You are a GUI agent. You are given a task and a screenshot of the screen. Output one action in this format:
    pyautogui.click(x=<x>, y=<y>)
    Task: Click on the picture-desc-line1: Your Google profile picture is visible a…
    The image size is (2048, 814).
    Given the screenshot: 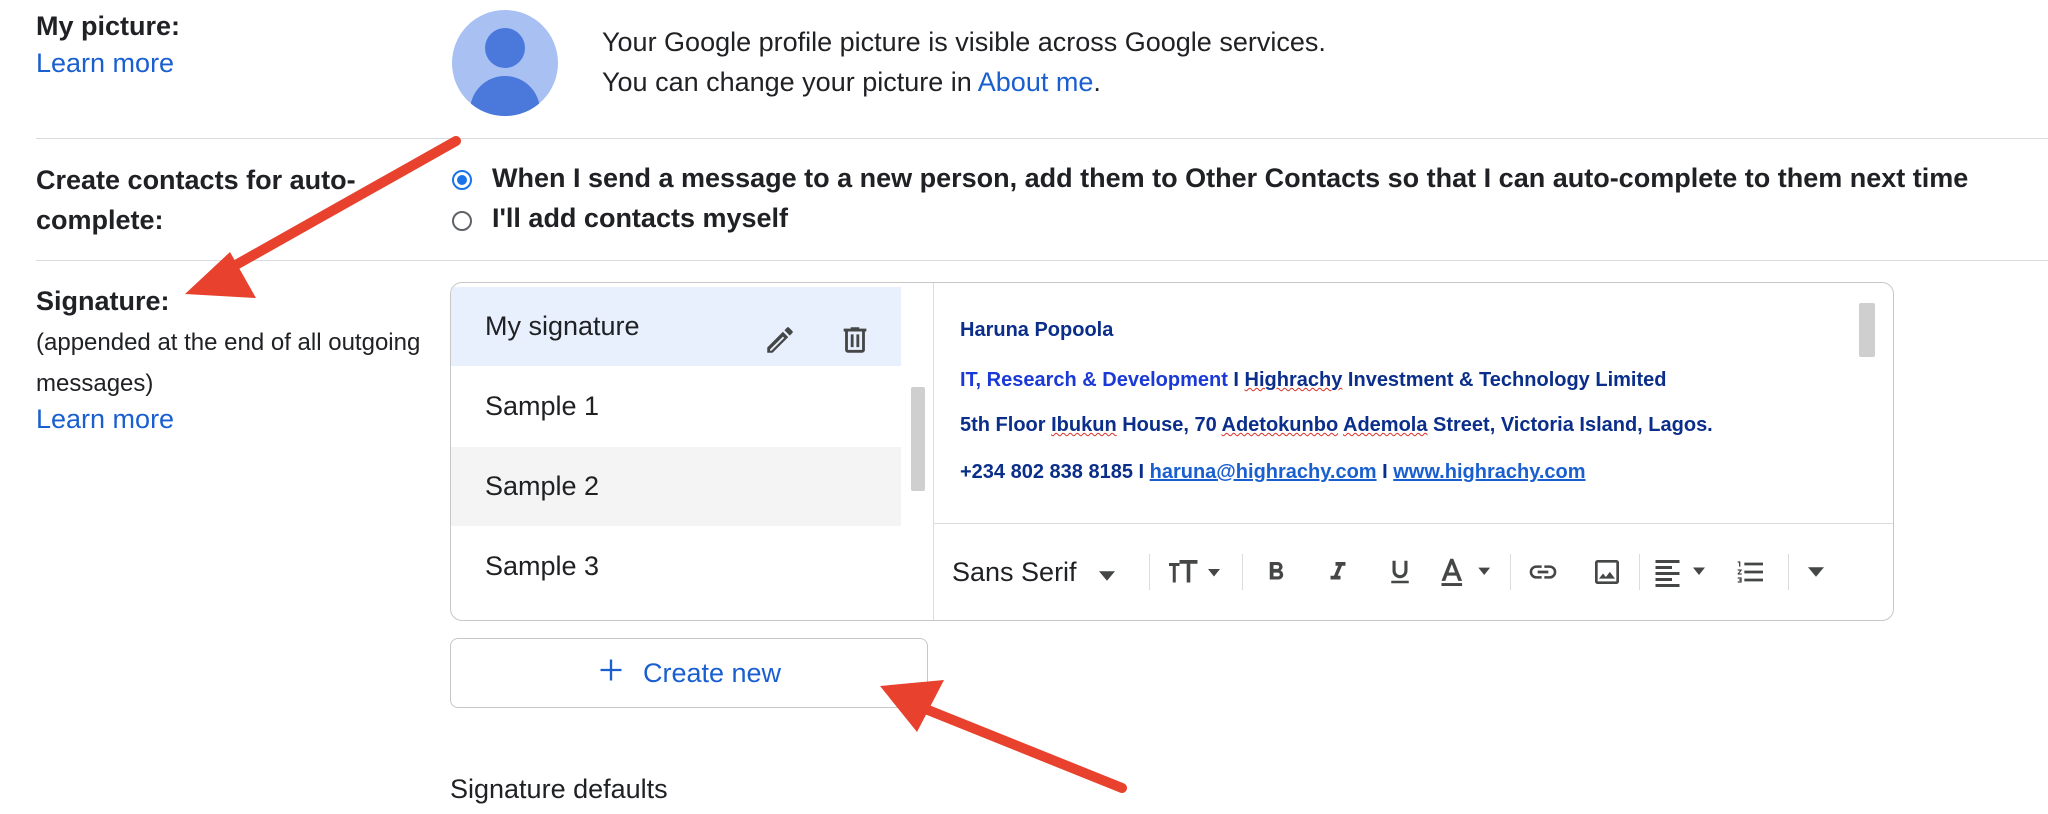 What is the action you would take?
    pyautogui.click(x=964, y=42)
    